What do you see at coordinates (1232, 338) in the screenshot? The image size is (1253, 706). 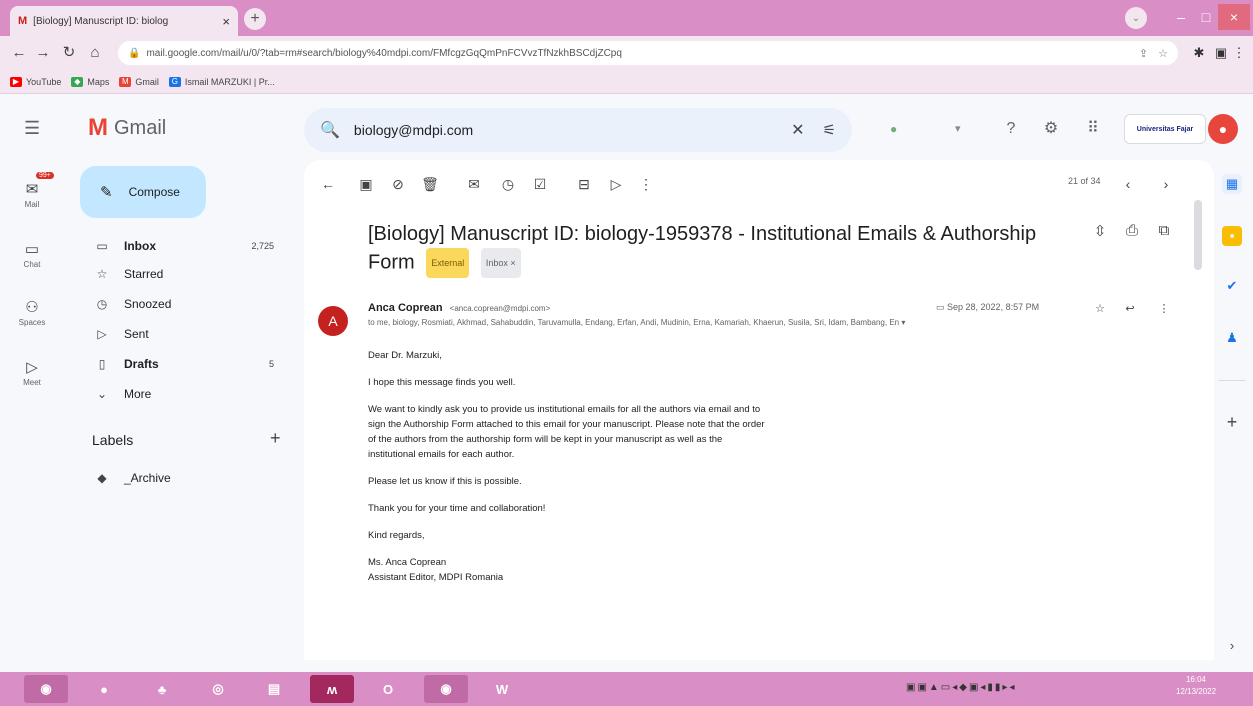 I see `contacts-icon: ♟` at bounding box center [1232, 338].